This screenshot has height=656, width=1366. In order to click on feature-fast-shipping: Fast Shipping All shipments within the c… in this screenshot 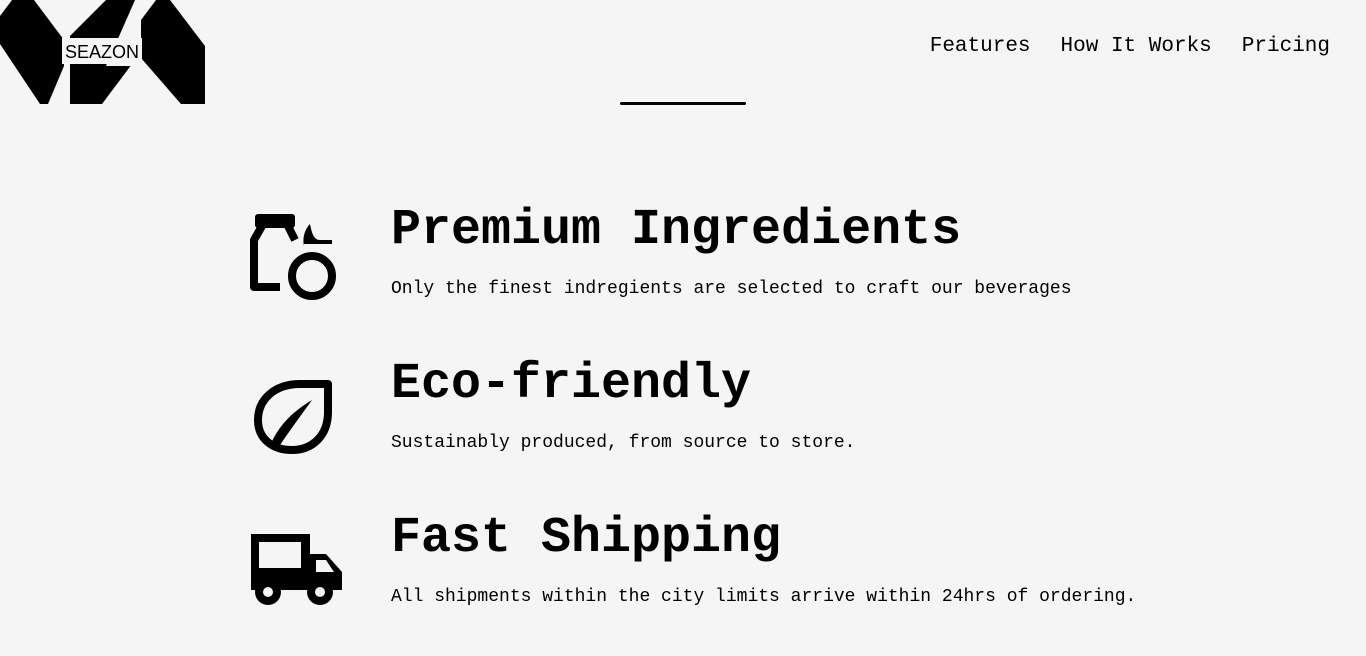, I will do `click(740, 569)`.